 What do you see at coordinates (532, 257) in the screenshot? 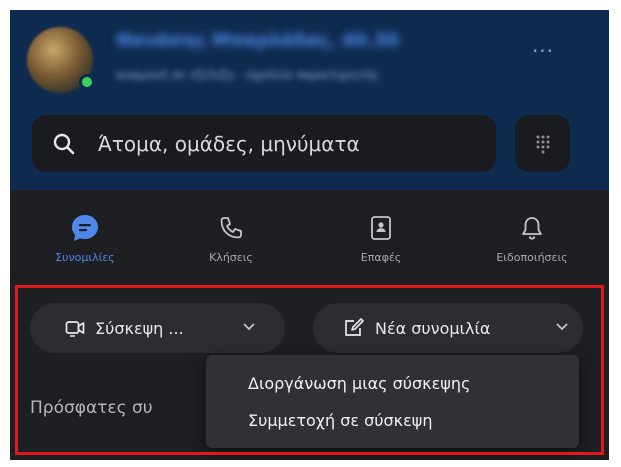
I see `tab-notifications-label: Ειδοποιήσεις` at bounding box center [532, 257].